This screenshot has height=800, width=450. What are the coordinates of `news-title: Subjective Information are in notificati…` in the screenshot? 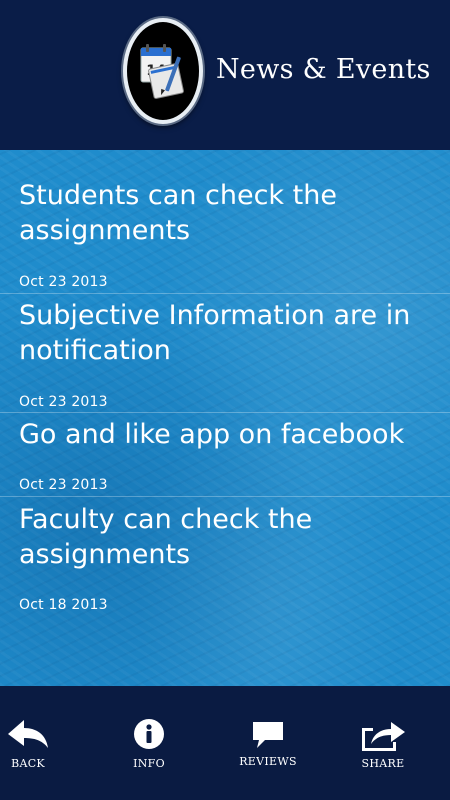 It's located at (229, 333).